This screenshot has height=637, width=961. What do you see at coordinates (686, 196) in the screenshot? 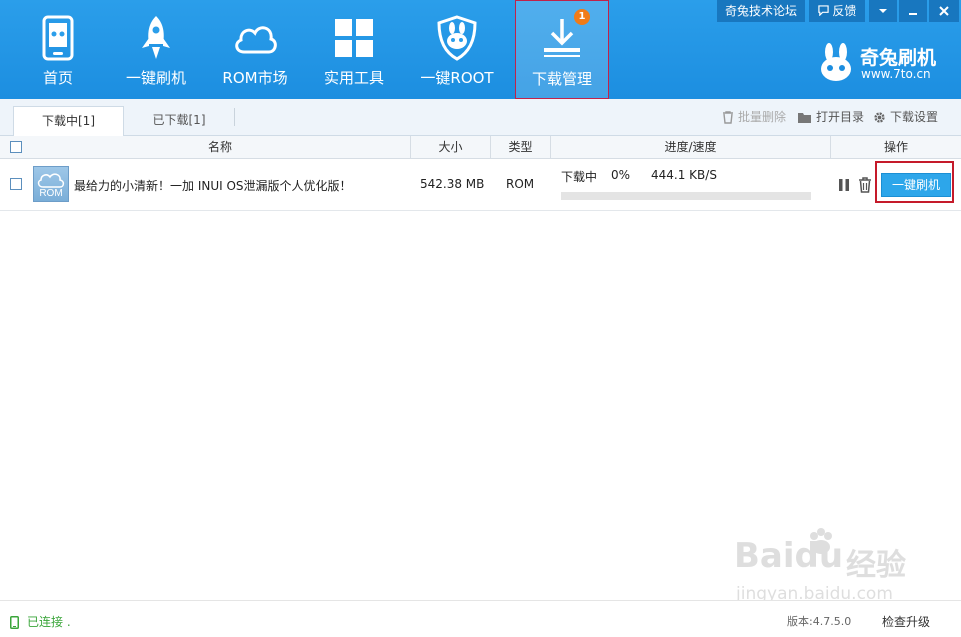
I see `download-progress-bar` at bounding box center [686, 196].